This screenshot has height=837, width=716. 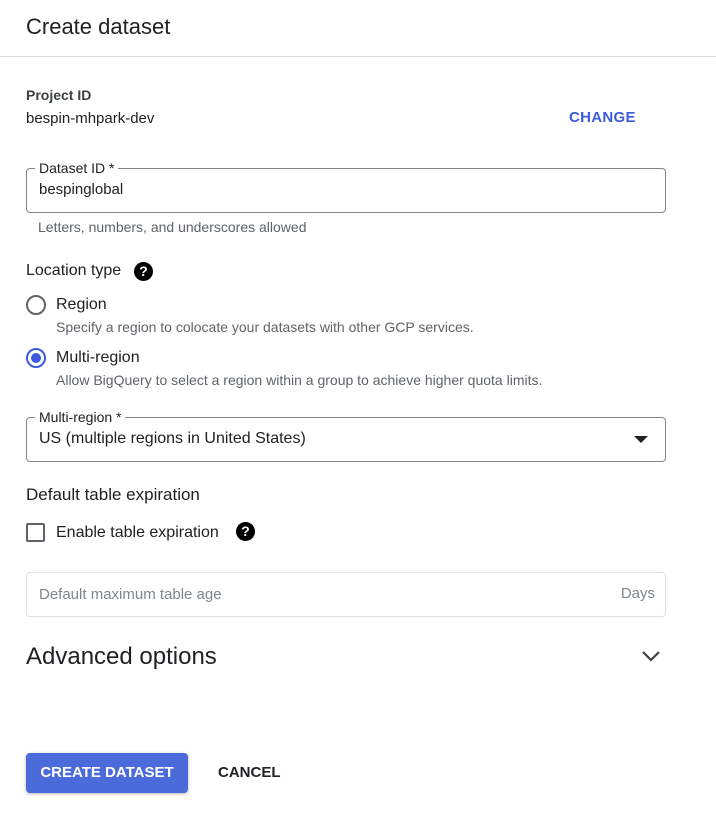 What do you see at coordinates (80, 417) in the screenshot?
I see `multi-region-label: Multi-region *` at bounding box center [80, 417].